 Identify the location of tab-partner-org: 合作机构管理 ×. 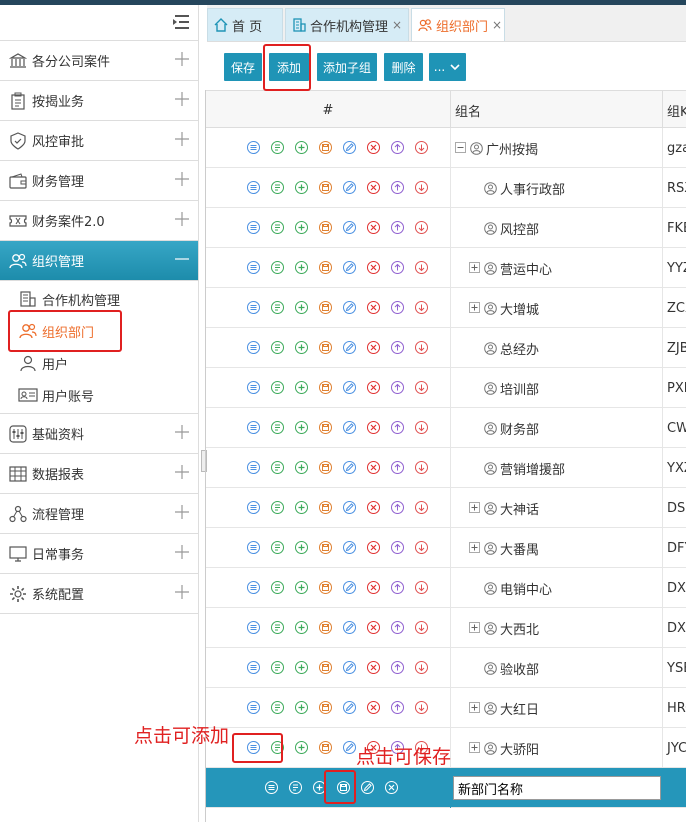
(347, 24).